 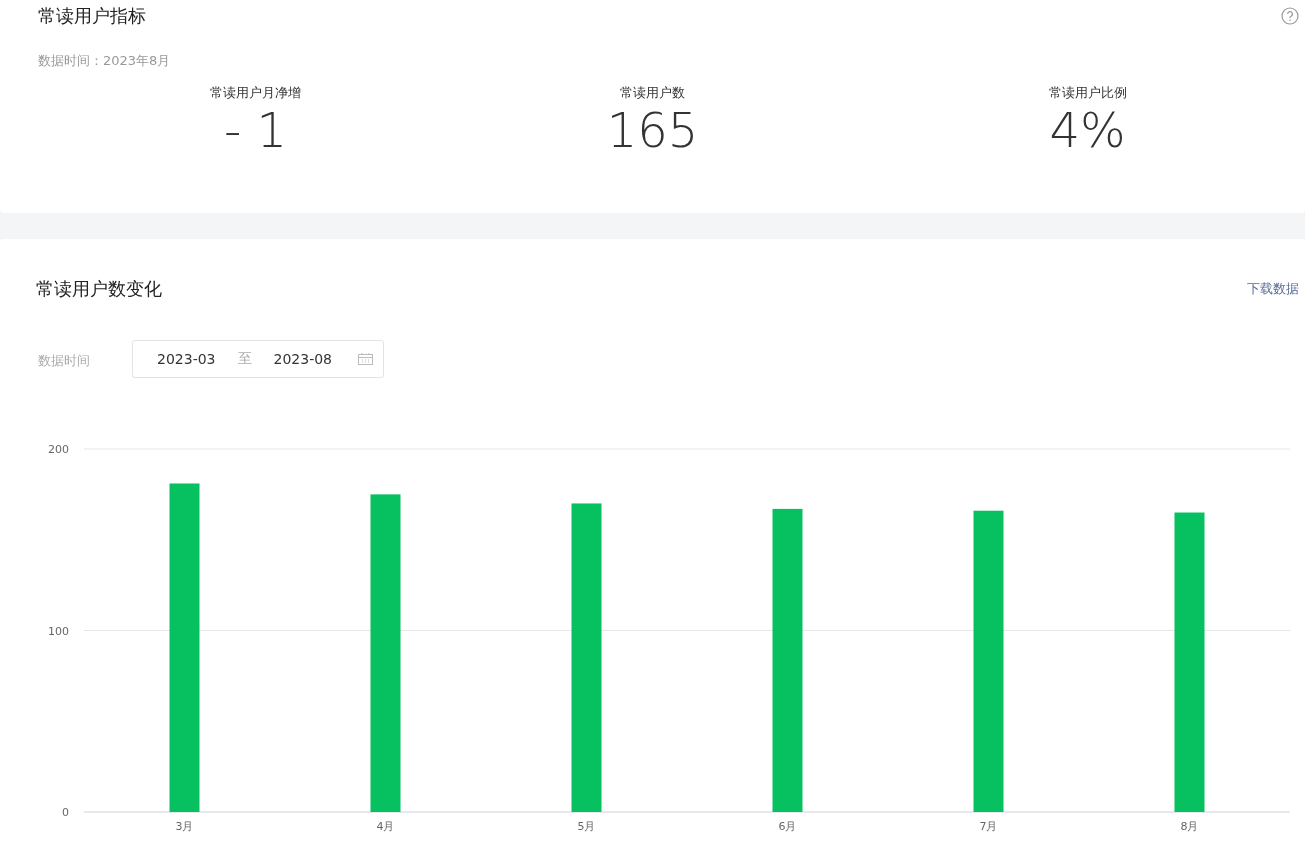 I want to click on metric-label: 常读用户数, so click(x=652, y=93).